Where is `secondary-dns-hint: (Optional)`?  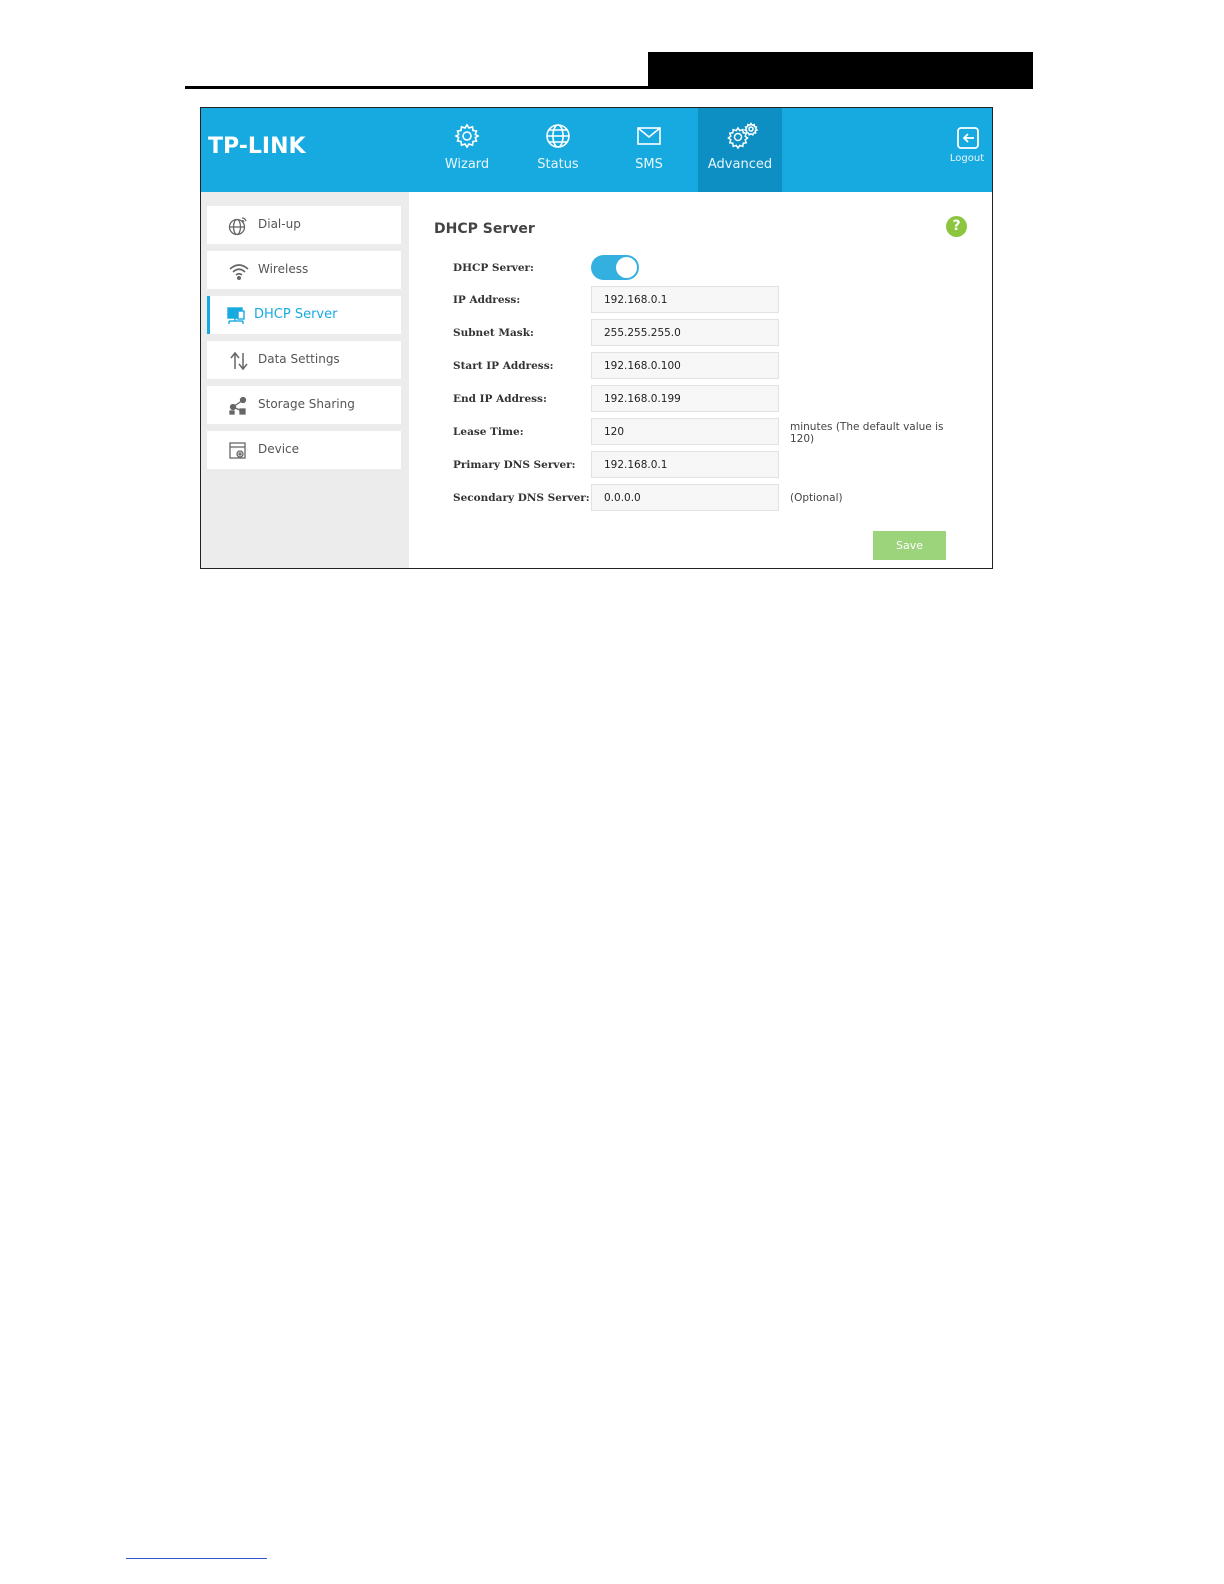
secondary-dns-hint: (Optional) is located at coordinates (816, 498).